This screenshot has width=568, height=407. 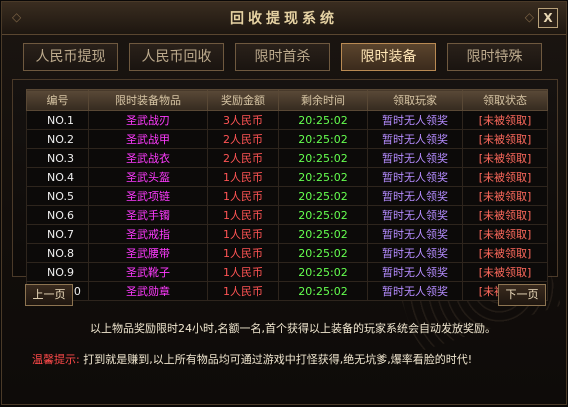 I want to click on close-button: X, so click(x=548, y=18).